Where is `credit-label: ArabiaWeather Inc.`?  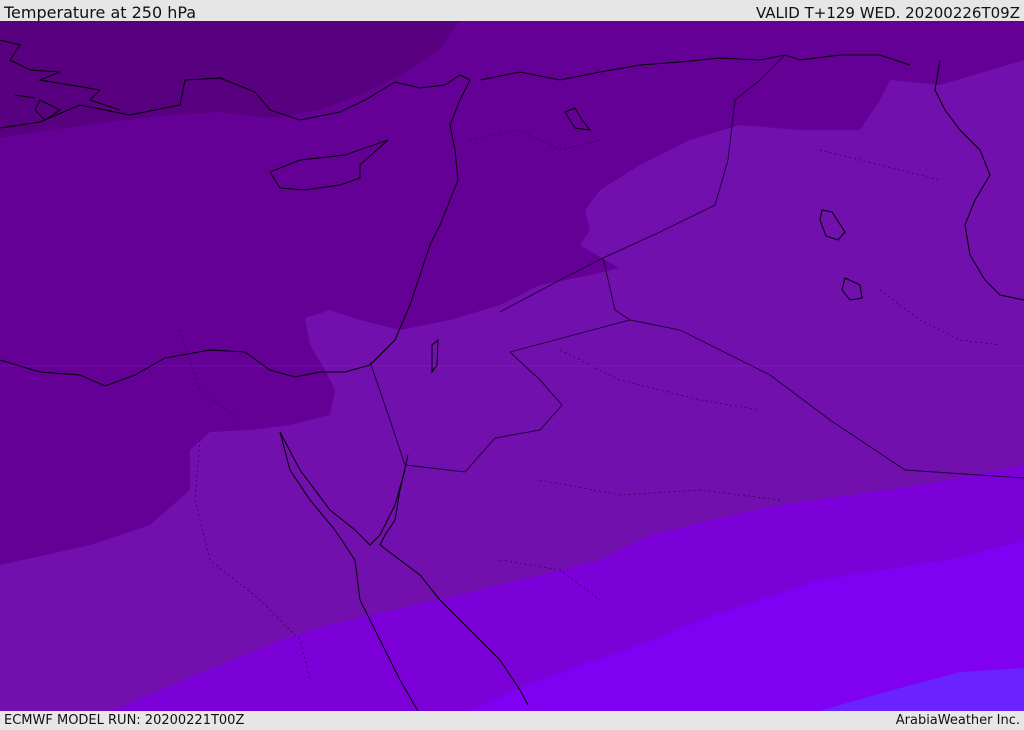 credit-label: ArabiaWeather Inc. is located at coordinates (957, 720).